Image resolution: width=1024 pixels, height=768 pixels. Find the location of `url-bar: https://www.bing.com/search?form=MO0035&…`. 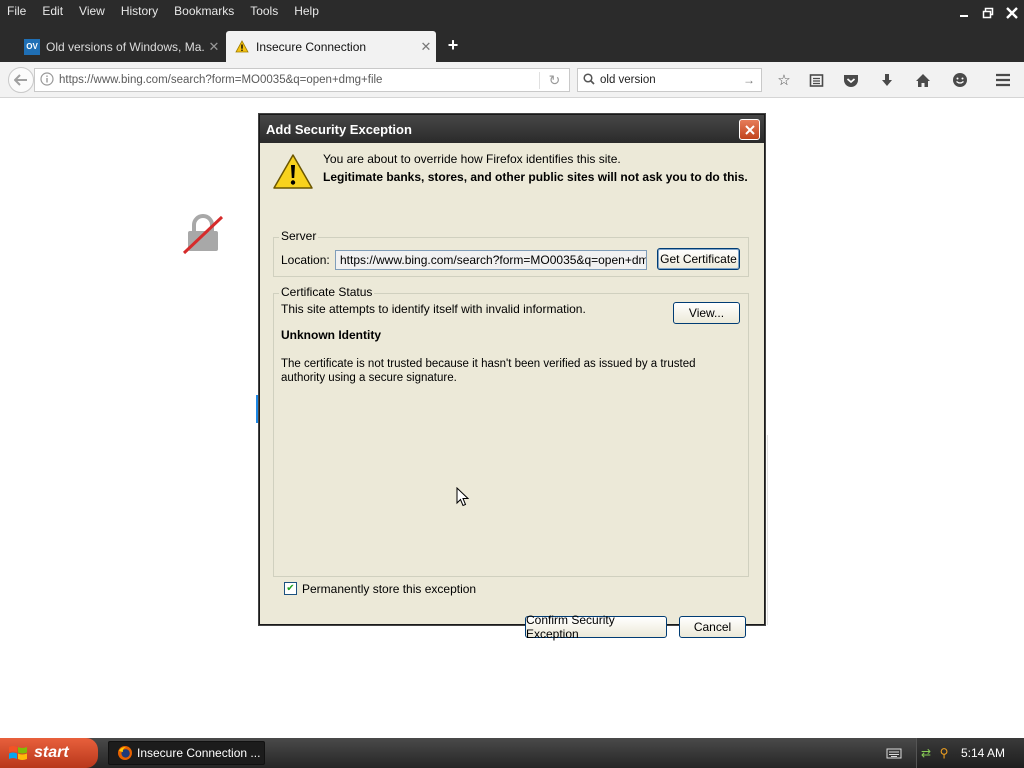

url-bar: https://www.bing.com/search?form=MO0035&… is located at coordinates (302, 80).